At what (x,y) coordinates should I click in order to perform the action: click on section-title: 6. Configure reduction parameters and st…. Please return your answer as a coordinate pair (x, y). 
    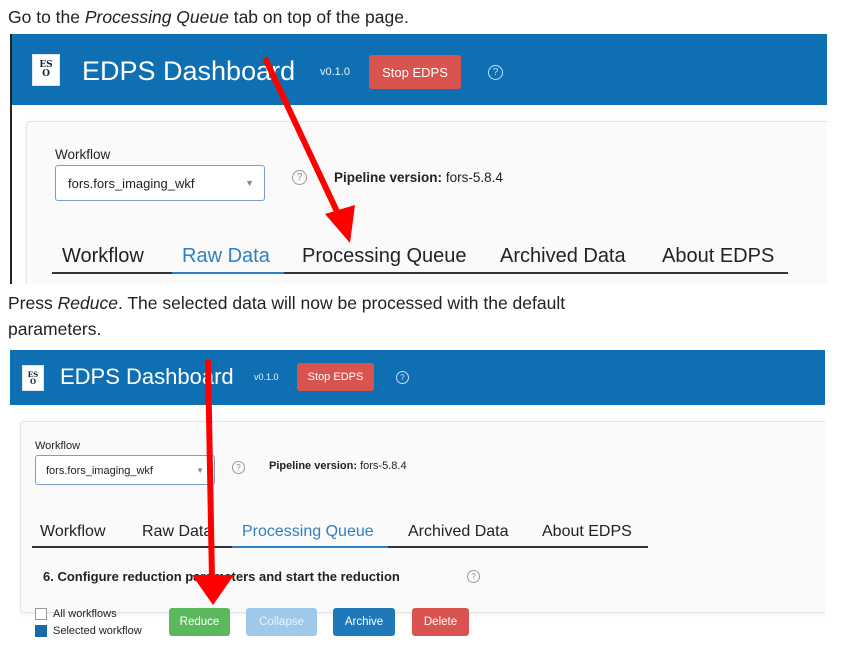
    Looking at the image, I should click on (221, 576).